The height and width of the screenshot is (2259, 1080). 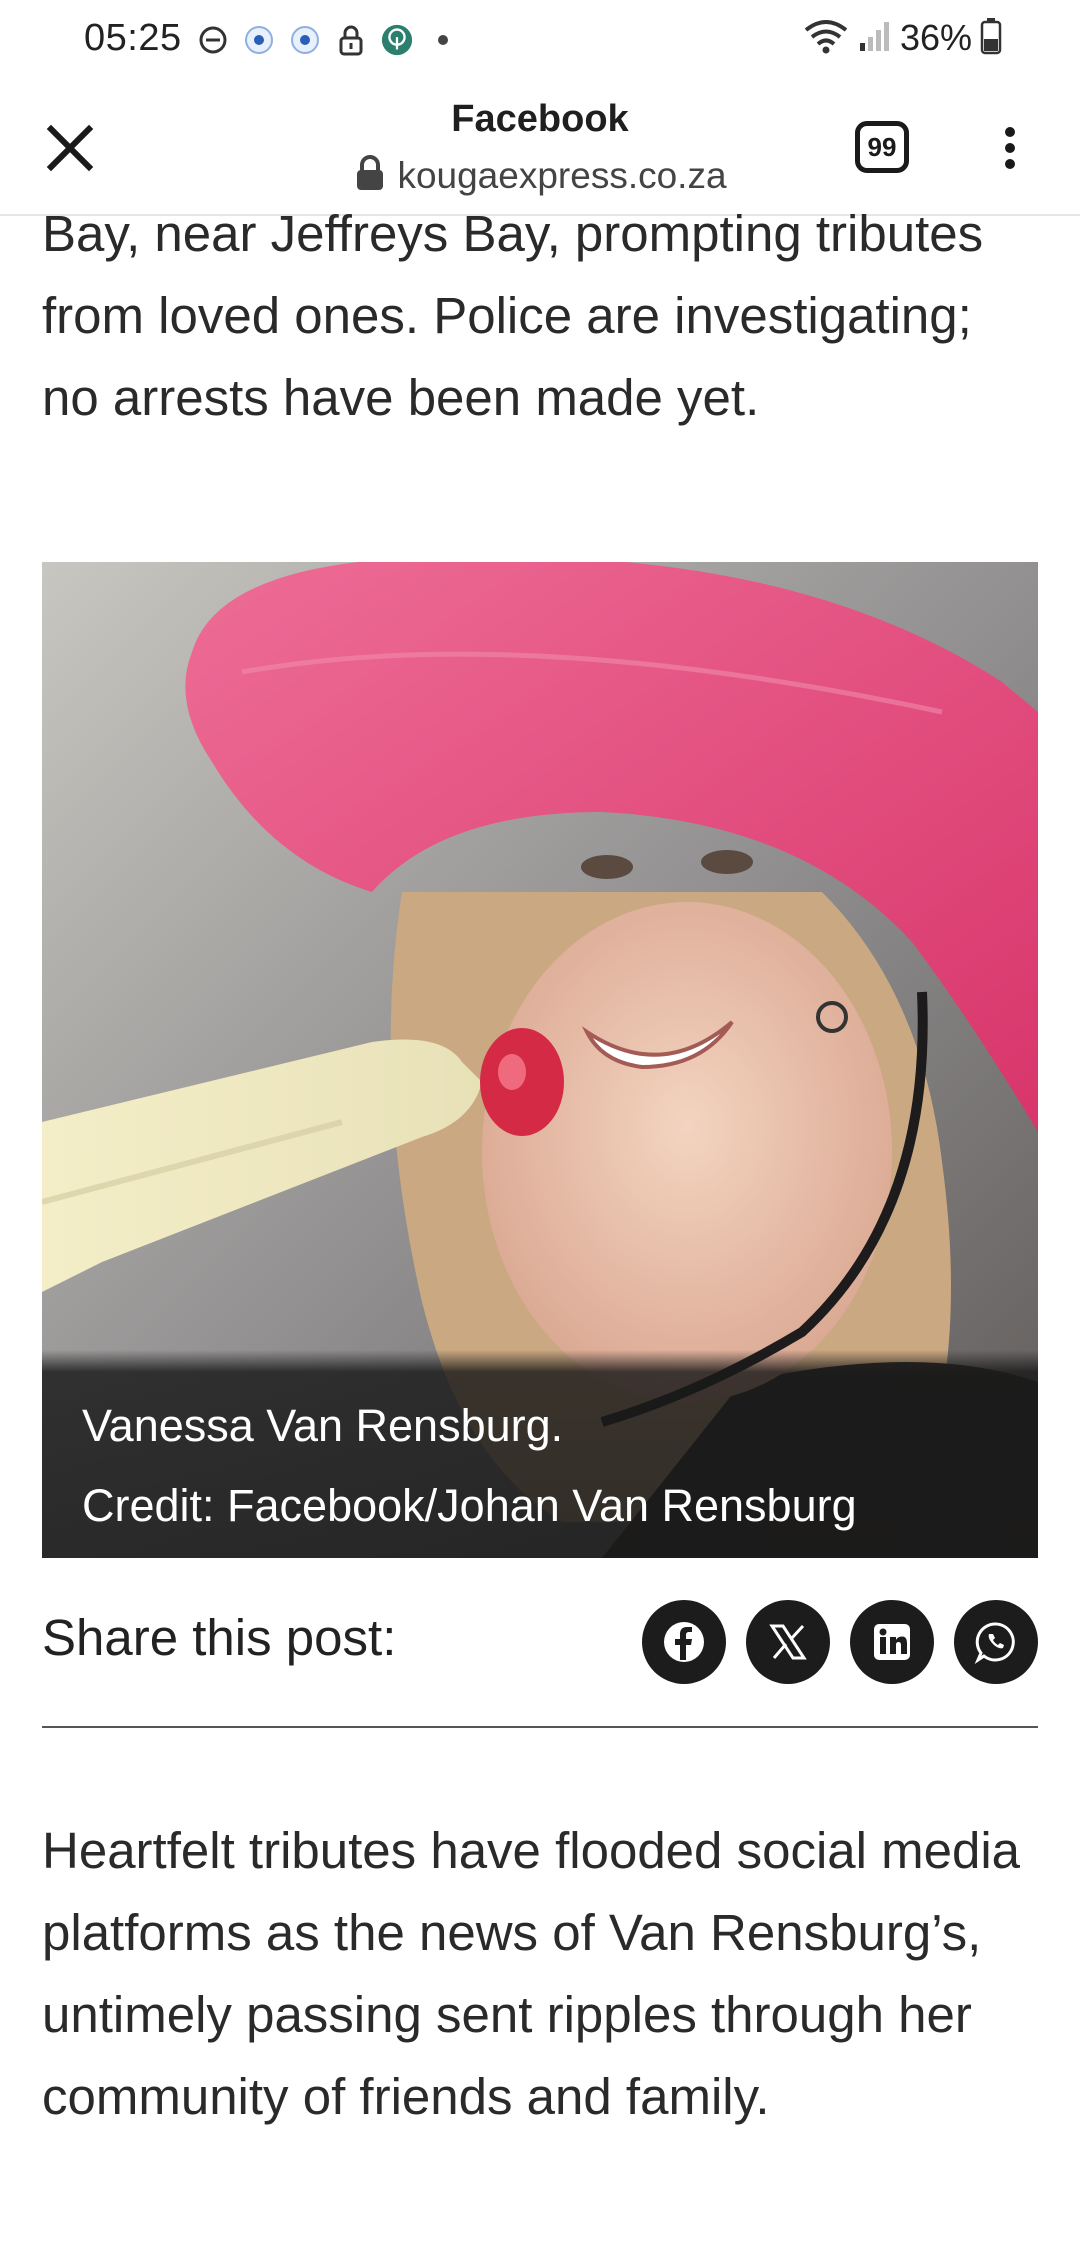 I want to click on share-x-button, so click(x=788, y=1642).